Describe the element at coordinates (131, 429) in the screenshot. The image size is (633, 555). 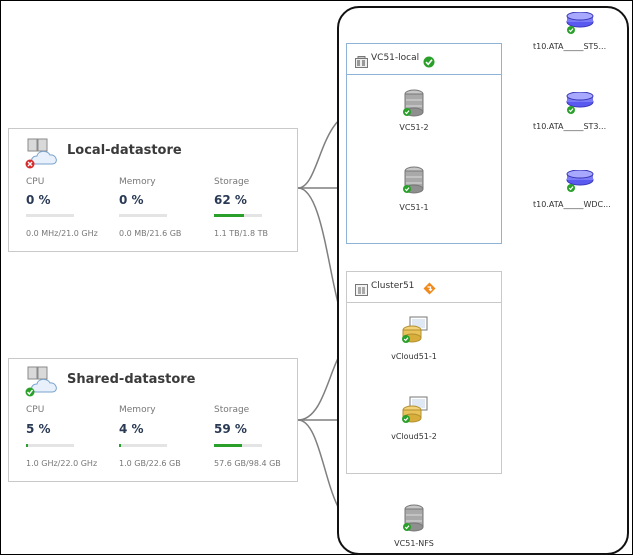
I see `memory-value: 4 %` at that location.